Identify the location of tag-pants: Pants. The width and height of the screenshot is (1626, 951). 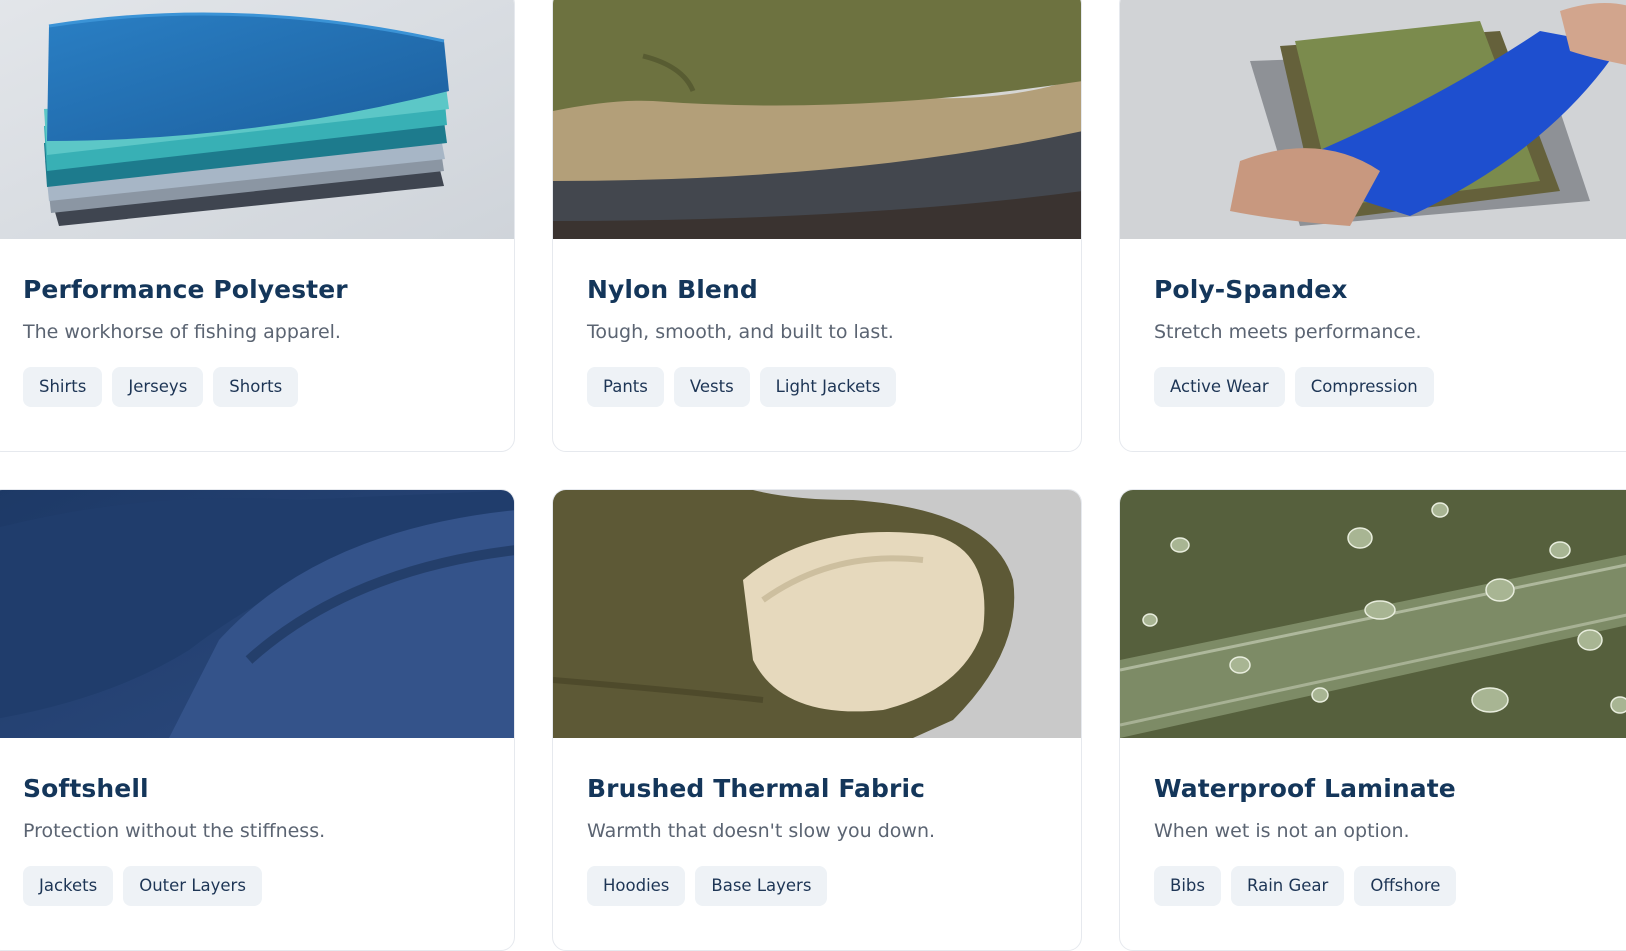
(625, 387).